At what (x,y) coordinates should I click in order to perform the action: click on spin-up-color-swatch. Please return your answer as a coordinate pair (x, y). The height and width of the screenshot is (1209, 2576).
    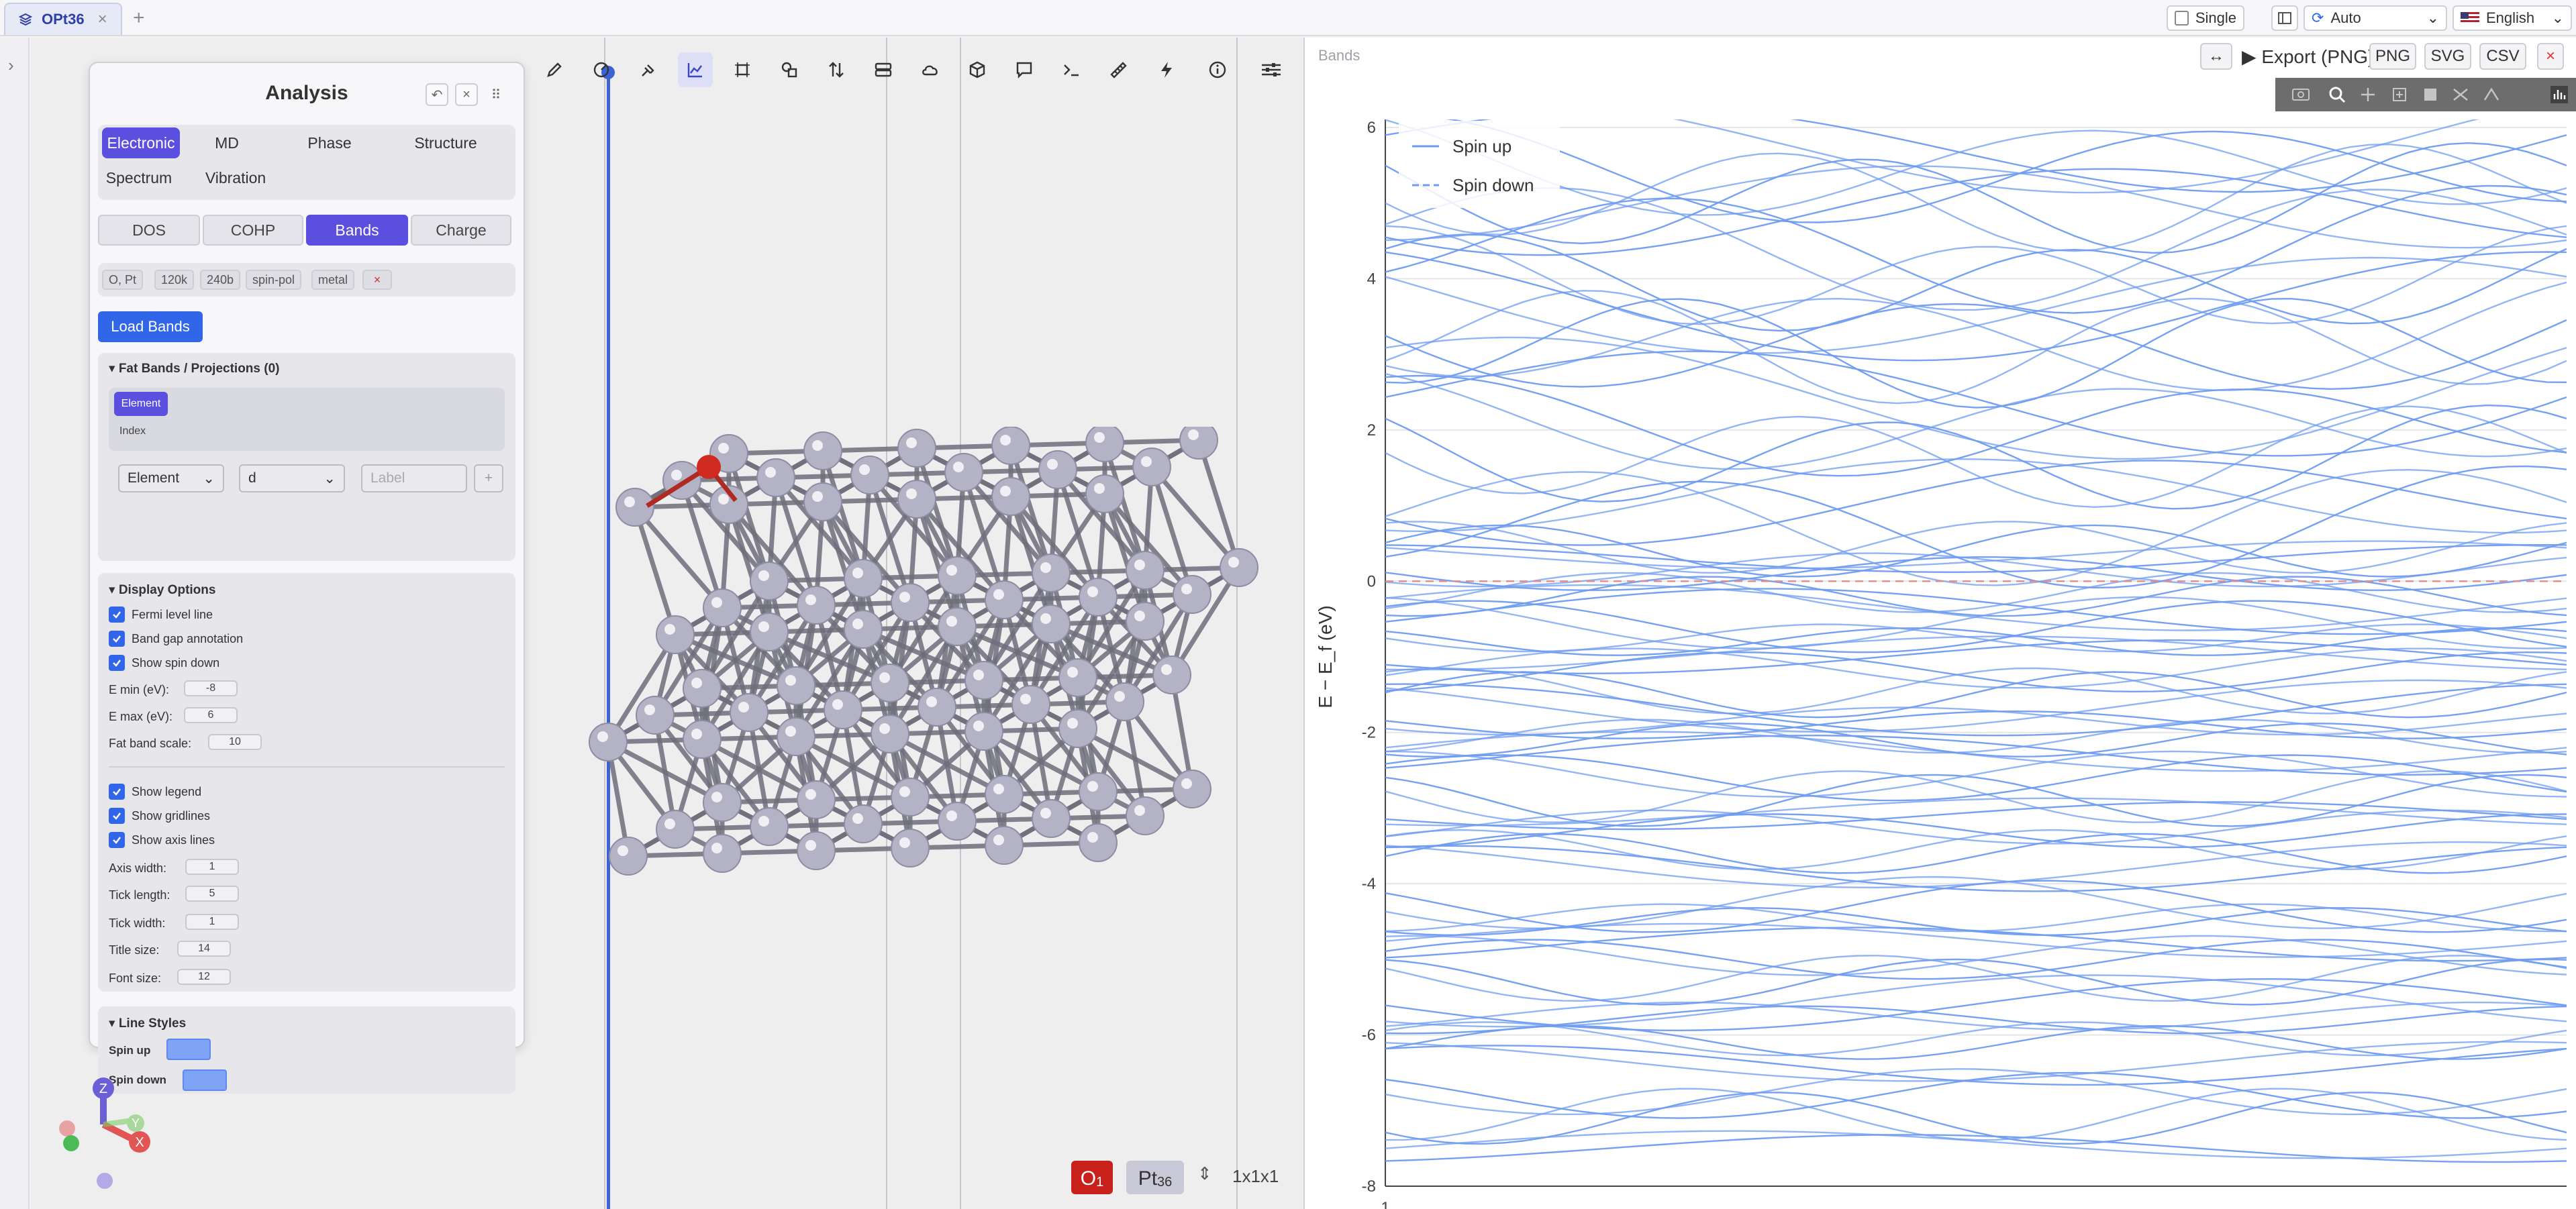
    Looking at the image, I should click on (188, 1049).